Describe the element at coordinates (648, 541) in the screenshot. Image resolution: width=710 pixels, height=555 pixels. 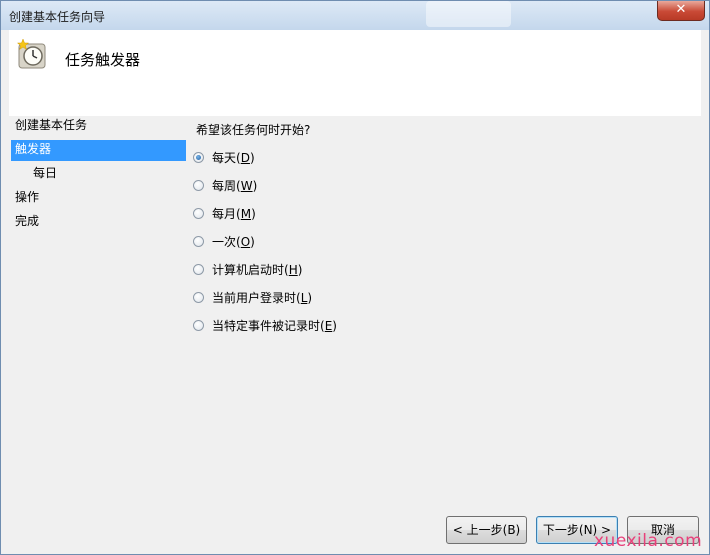
I see `site-watermark: xuexila.com` at that location.